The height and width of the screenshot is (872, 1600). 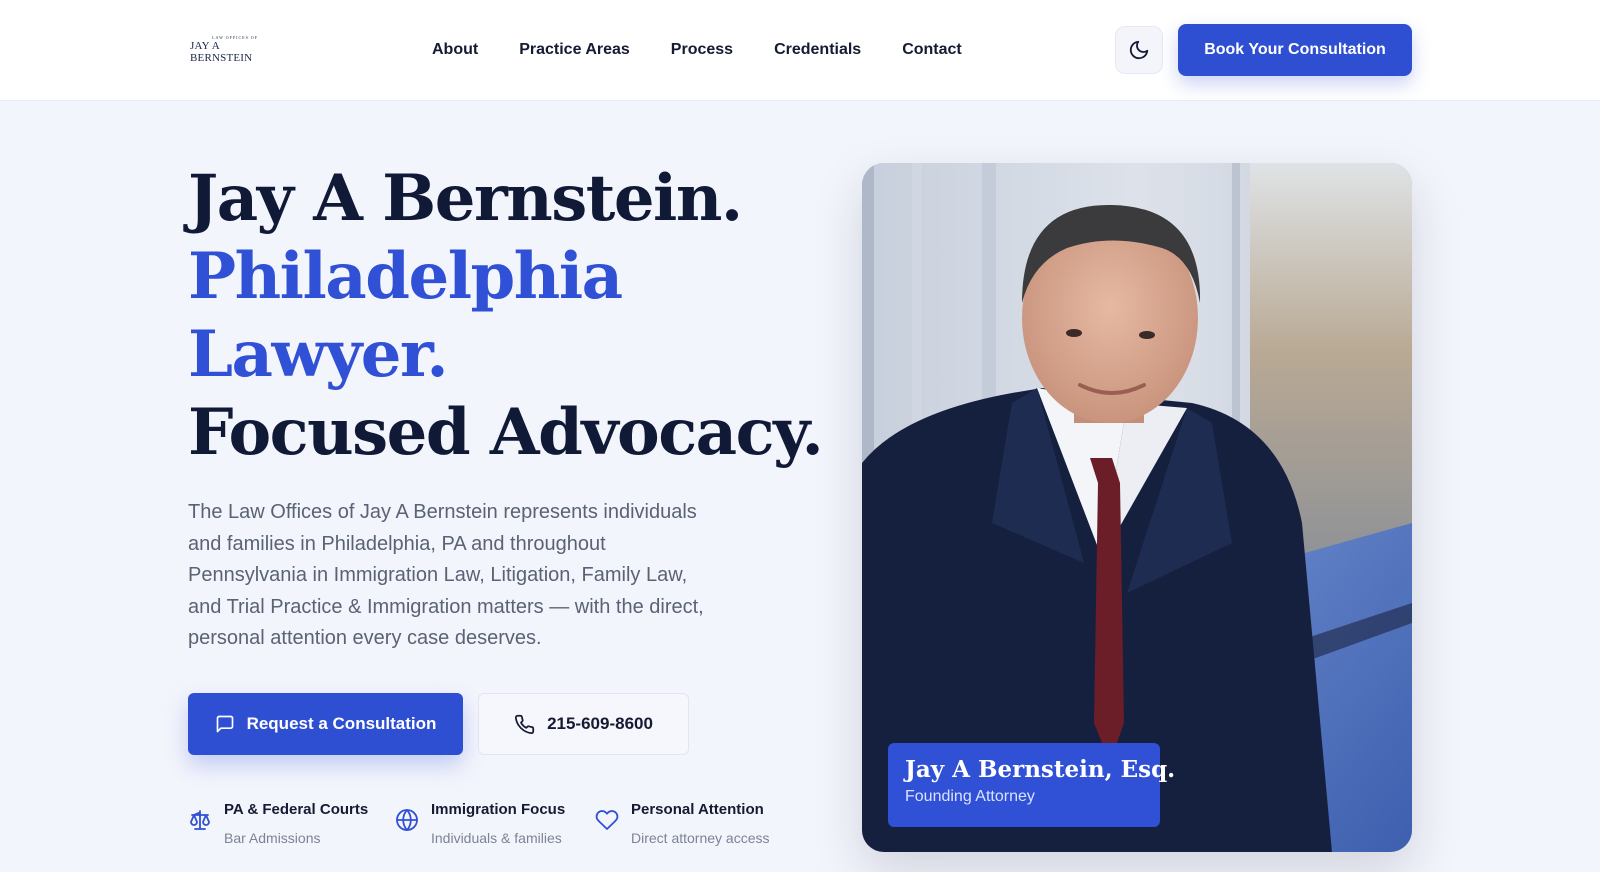 I want to click on nav-link-contact: Contact, so click(x=932, y=50).